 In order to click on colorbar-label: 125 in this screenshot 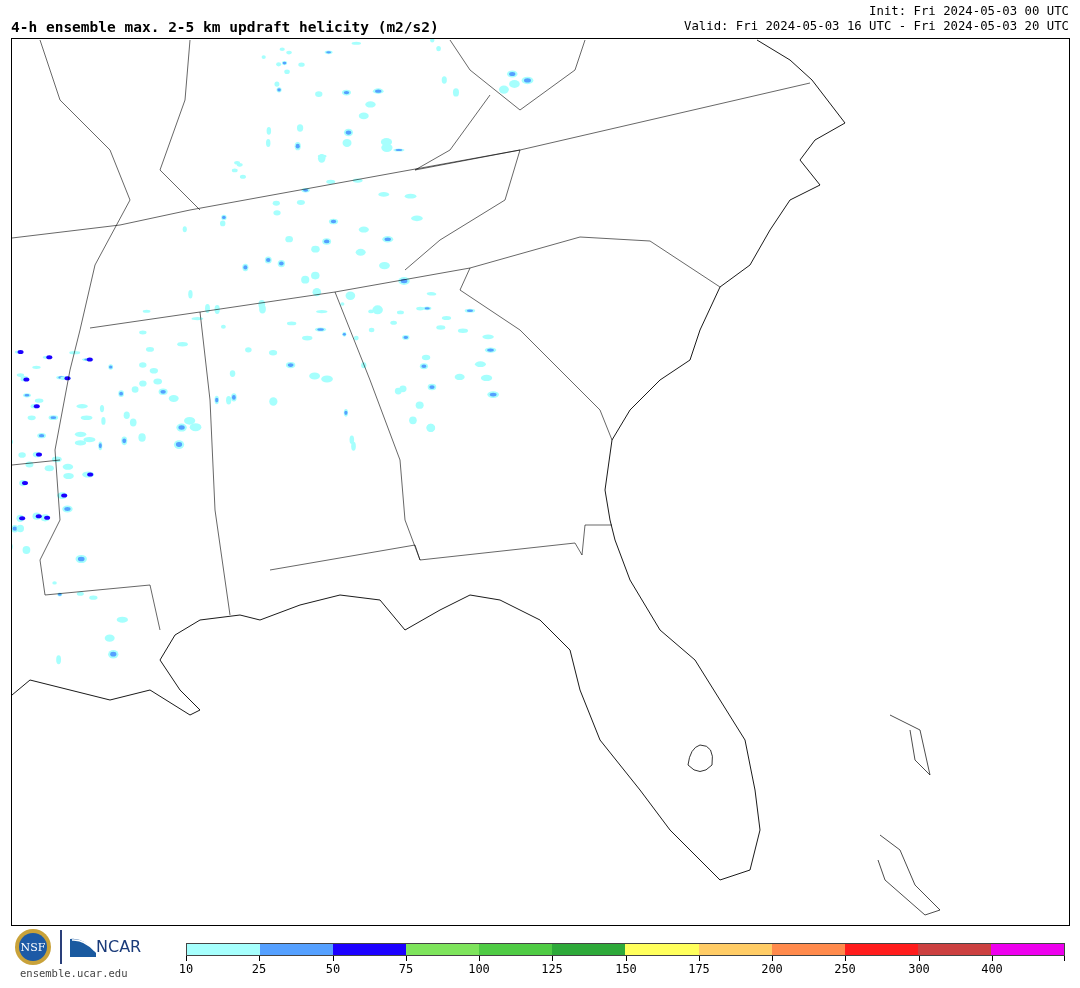, I will do `click(552, 969)`.